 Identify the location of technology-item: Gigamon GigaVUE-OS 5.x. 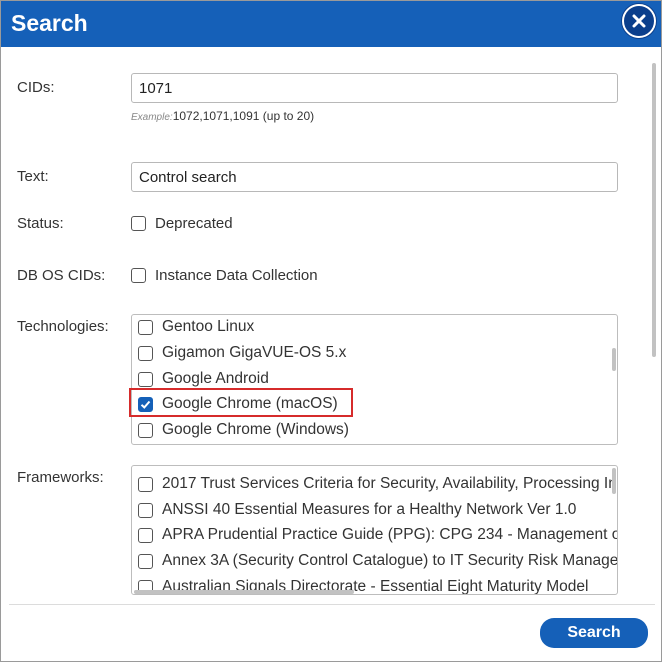
(242, 353).